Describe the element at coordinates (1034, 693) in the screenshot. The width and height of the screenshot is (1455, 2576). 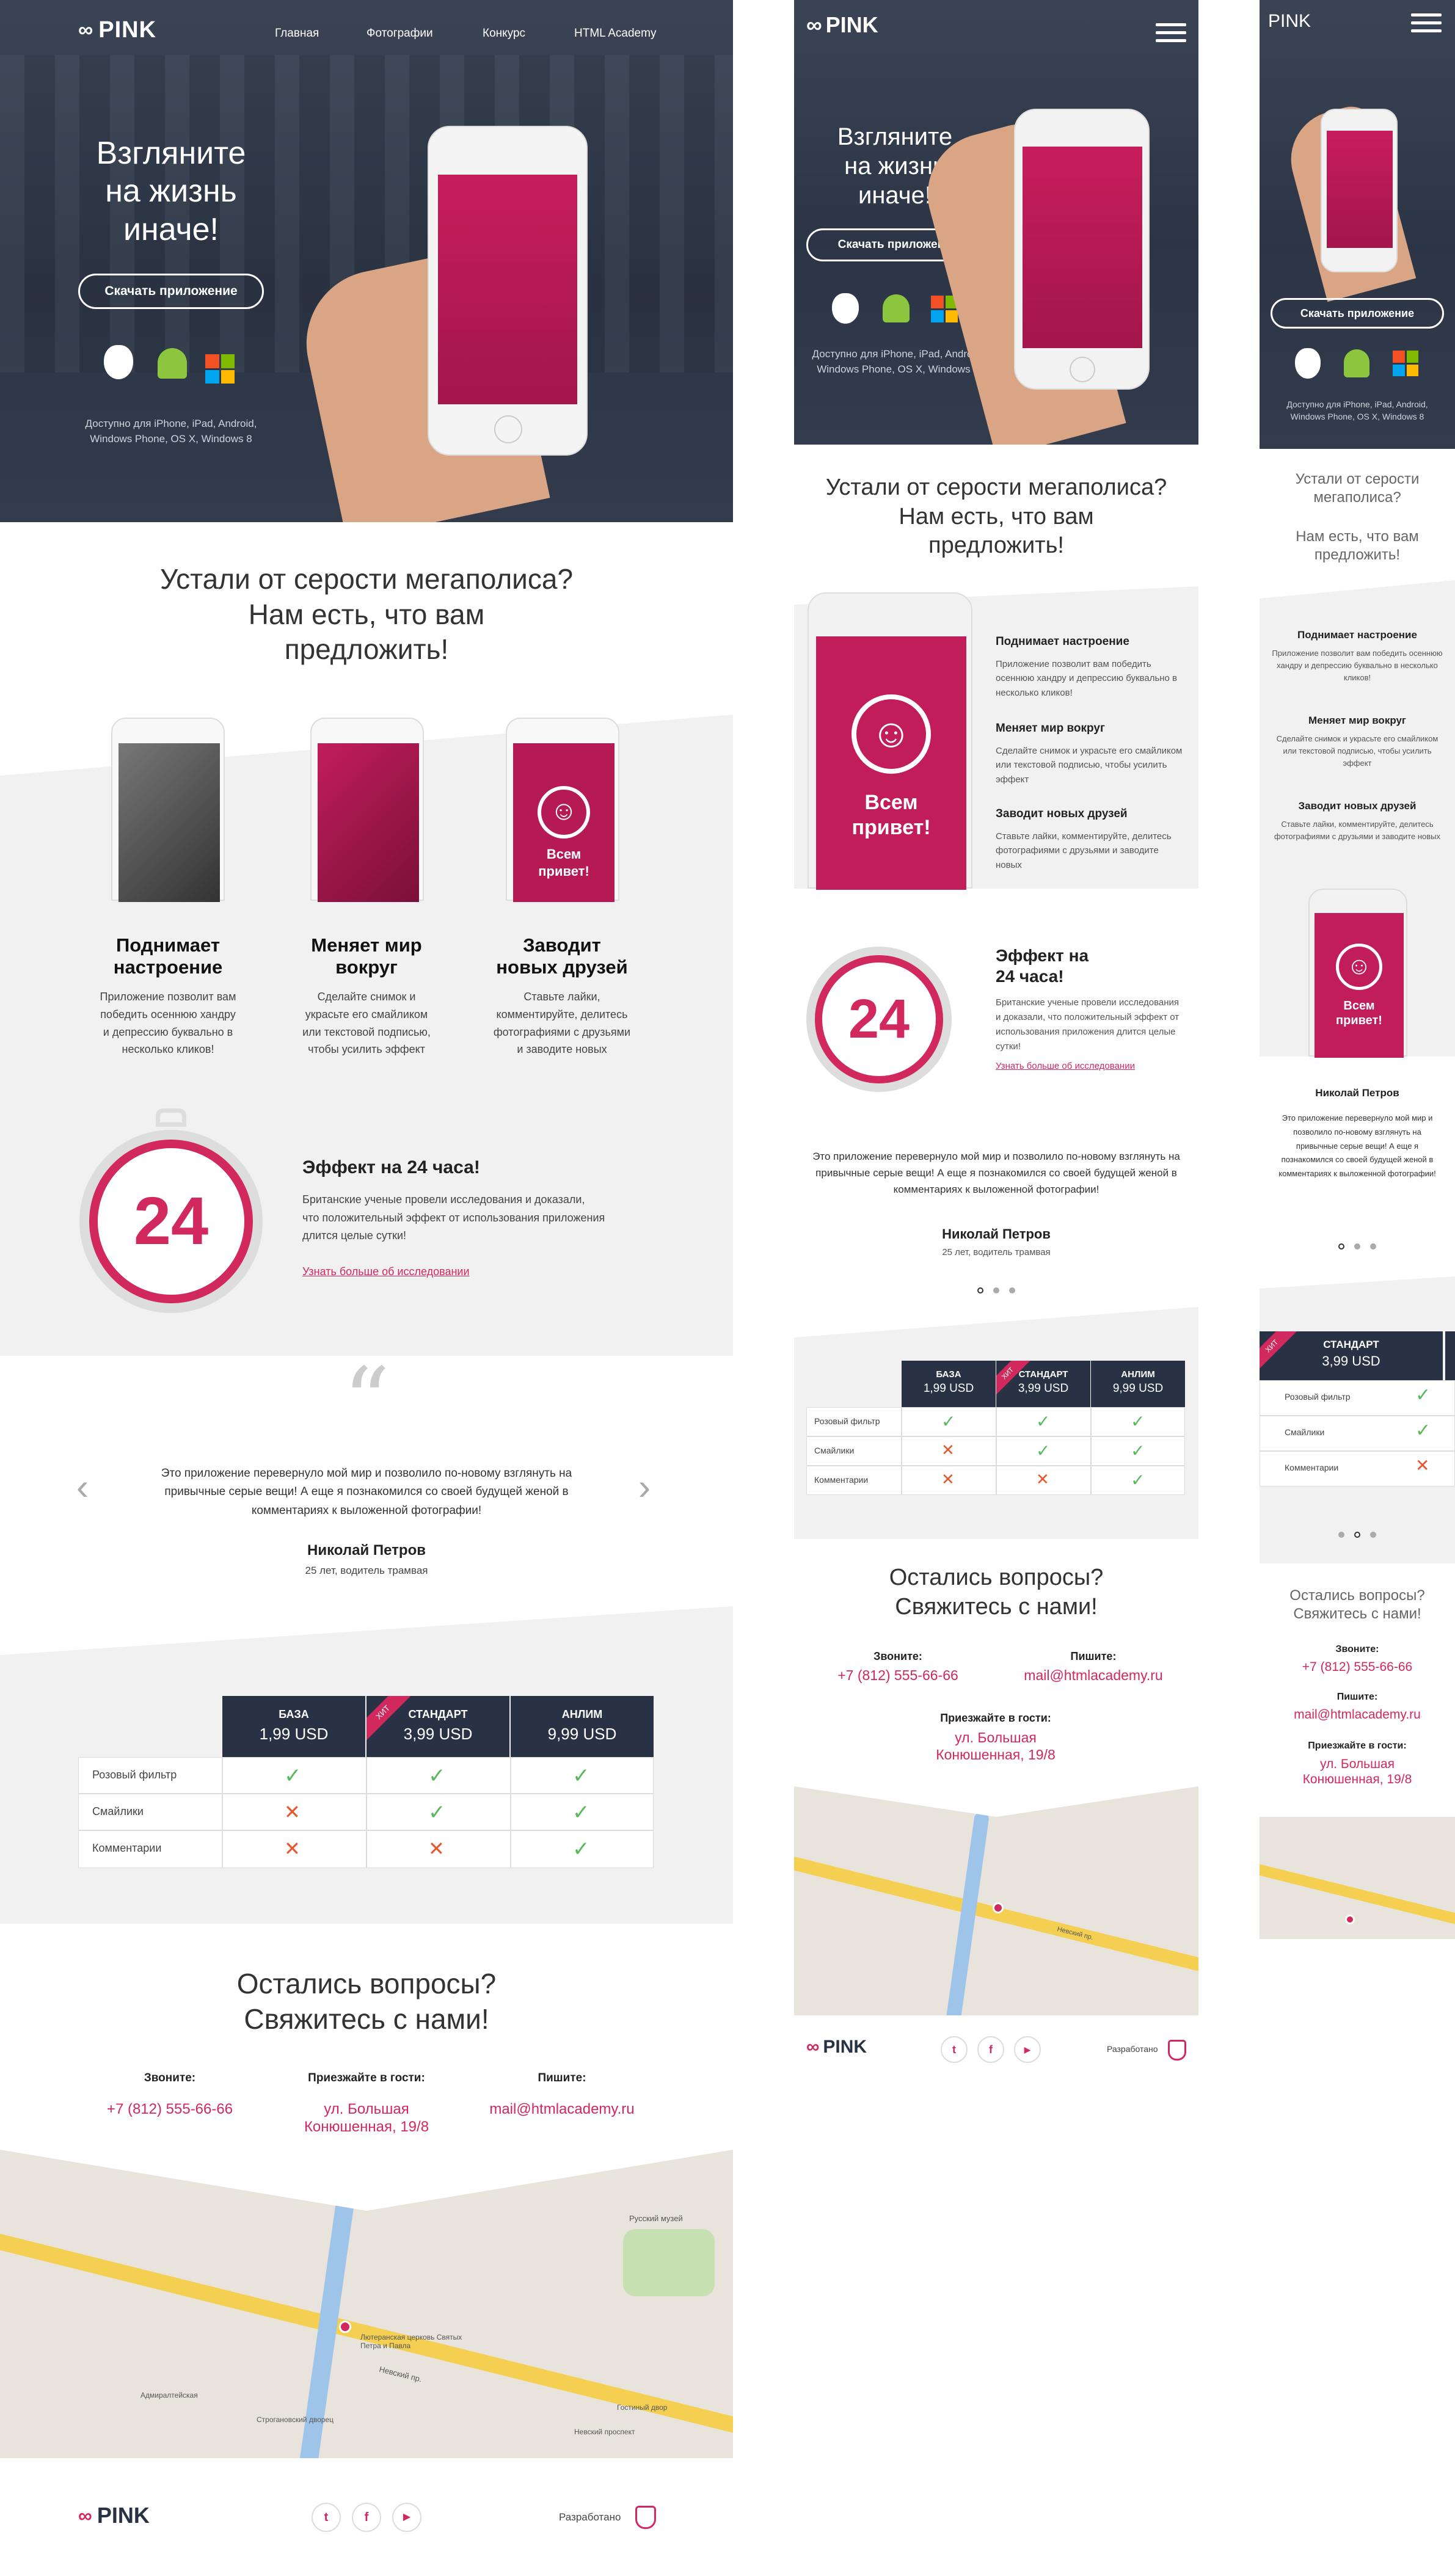
I see `feature-text-part: несколько кликов!` at that location.